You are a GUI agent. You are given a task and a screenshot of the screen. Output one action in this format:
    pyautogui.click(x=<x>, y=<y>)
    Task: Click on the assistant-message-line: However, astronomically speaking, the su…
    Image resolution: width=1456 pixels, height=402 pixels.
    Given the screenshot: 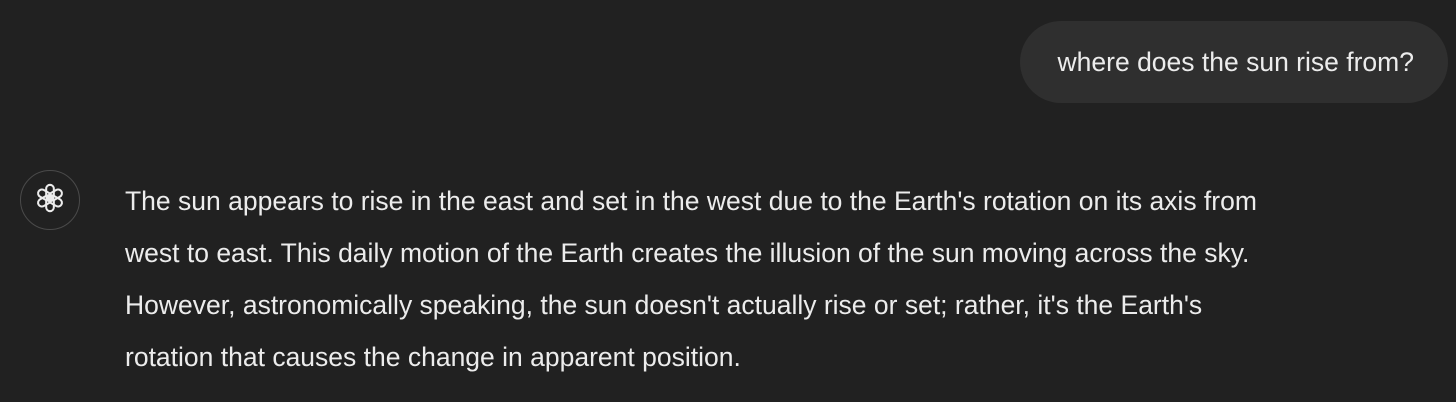 What is the action you would take?
    pyautogui.click(x=664, y=305)
    